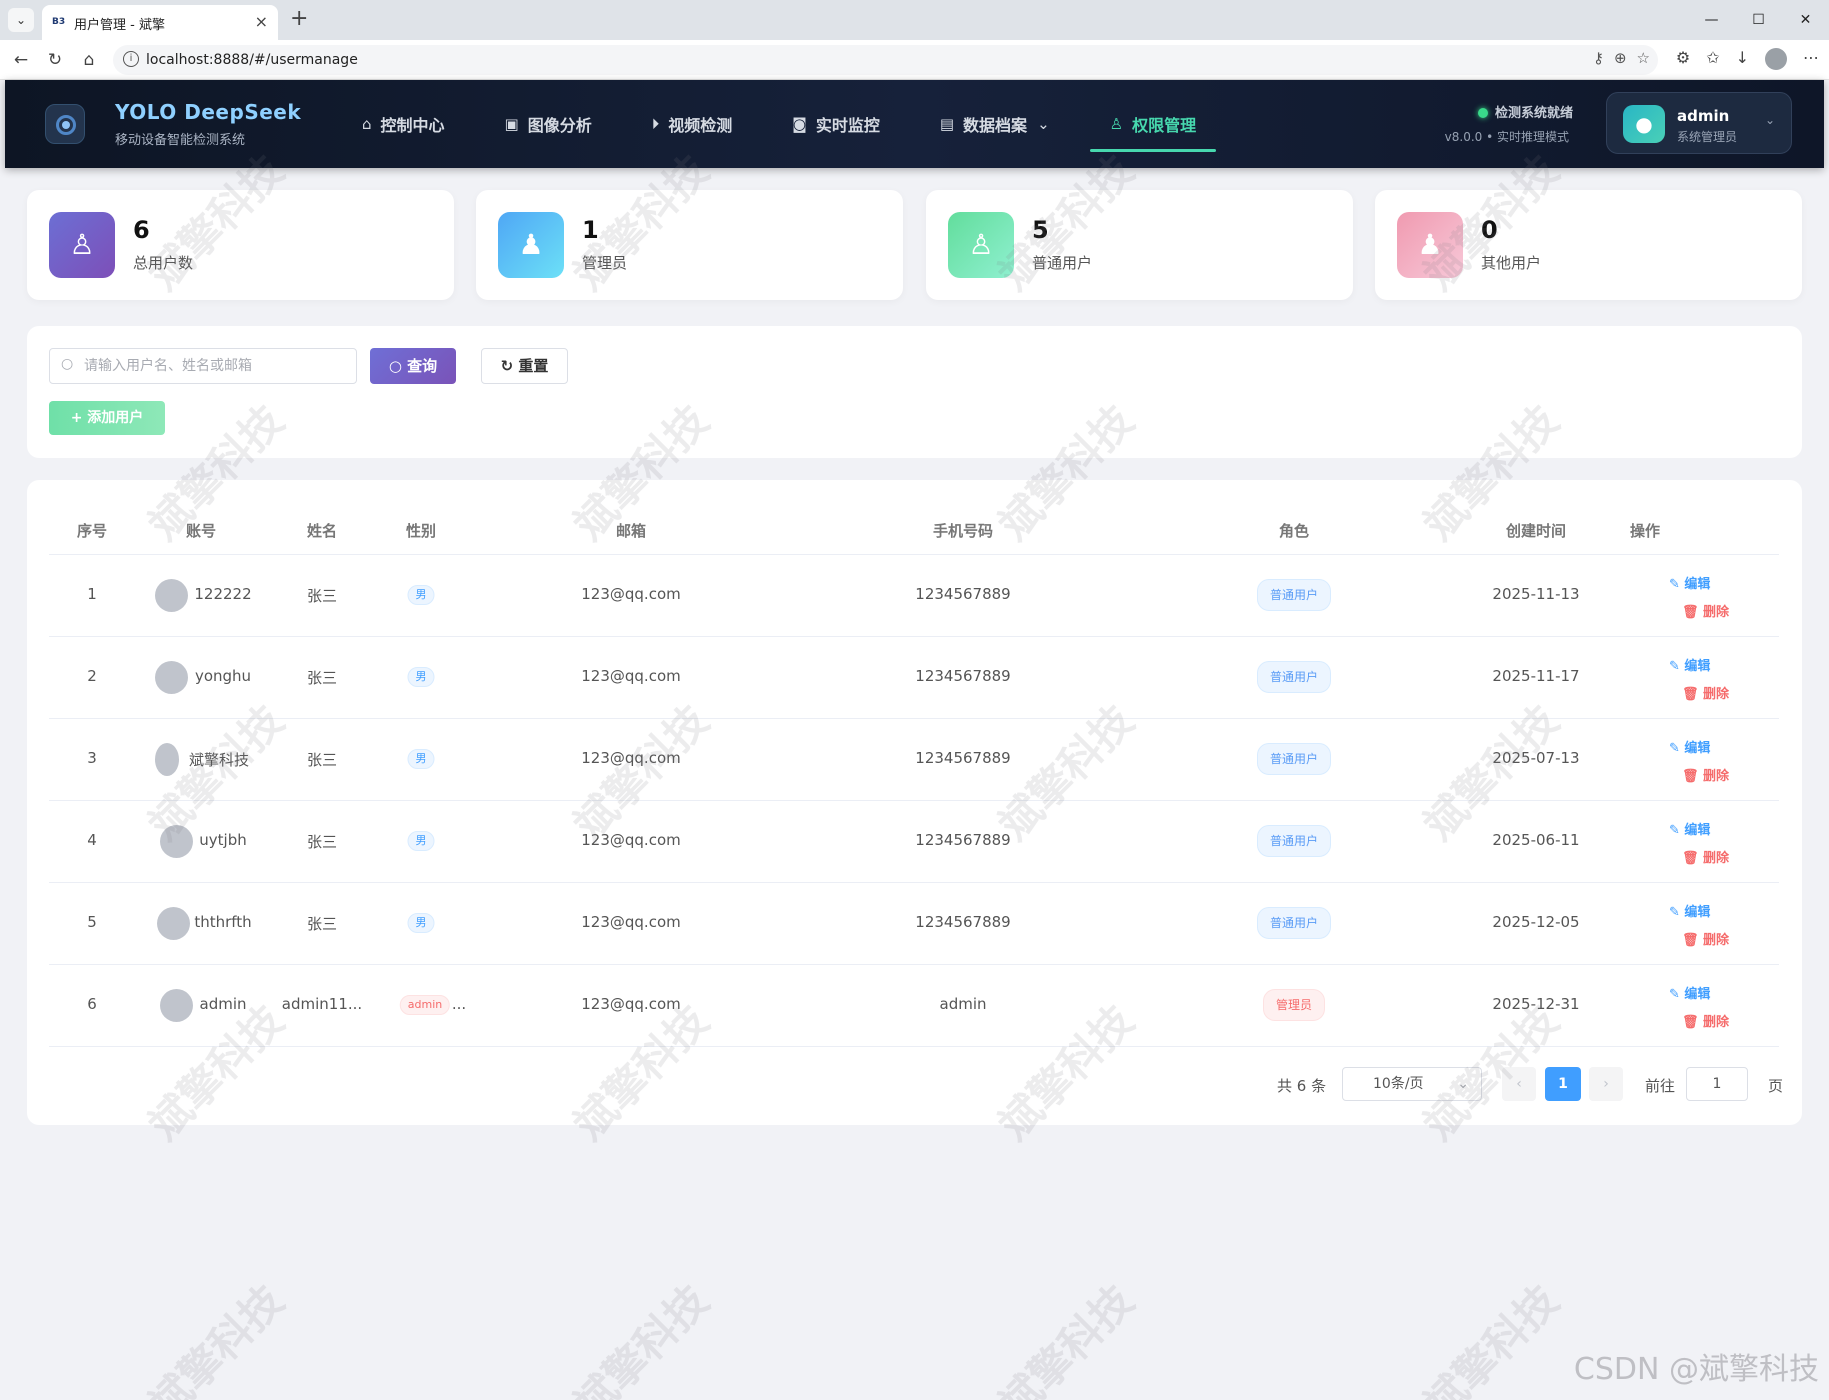 This screenshot has height=1400, width=1829. What do you see at coordinates (398, 366) in the screenshot?
I see `search-icon: ○` at bounding box center [398, 366].